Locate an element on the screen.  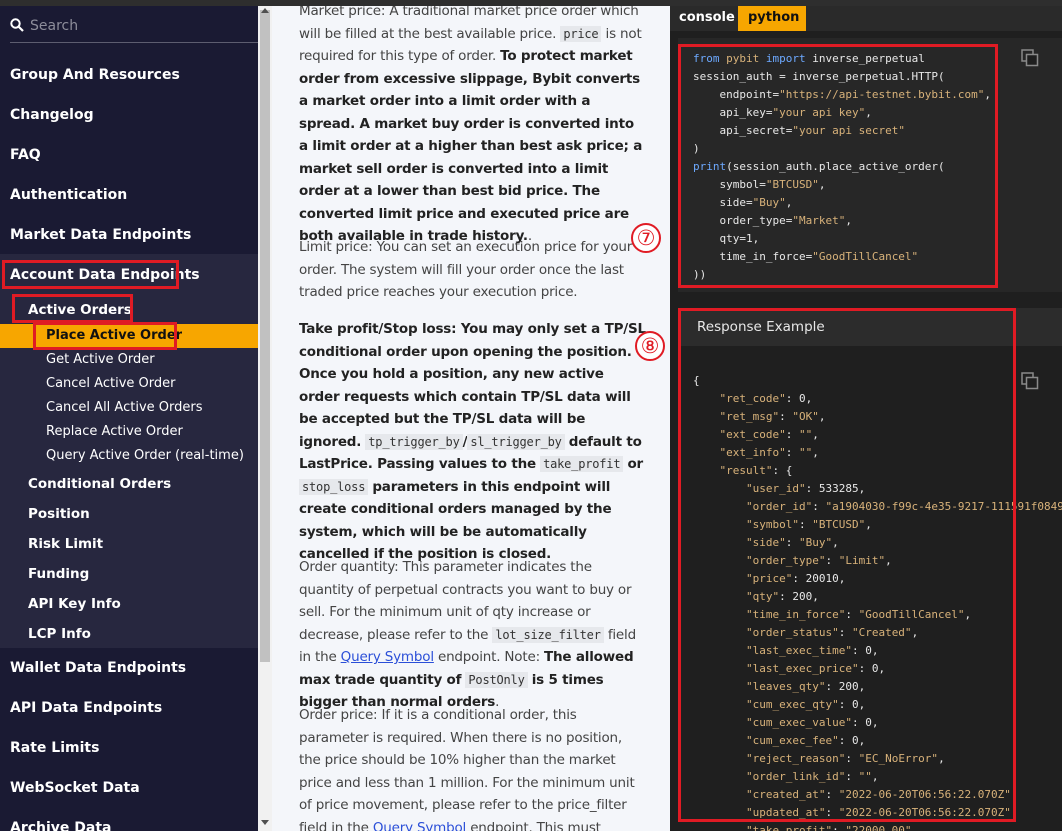
copy-icon is located at coordinates (1030, 58).